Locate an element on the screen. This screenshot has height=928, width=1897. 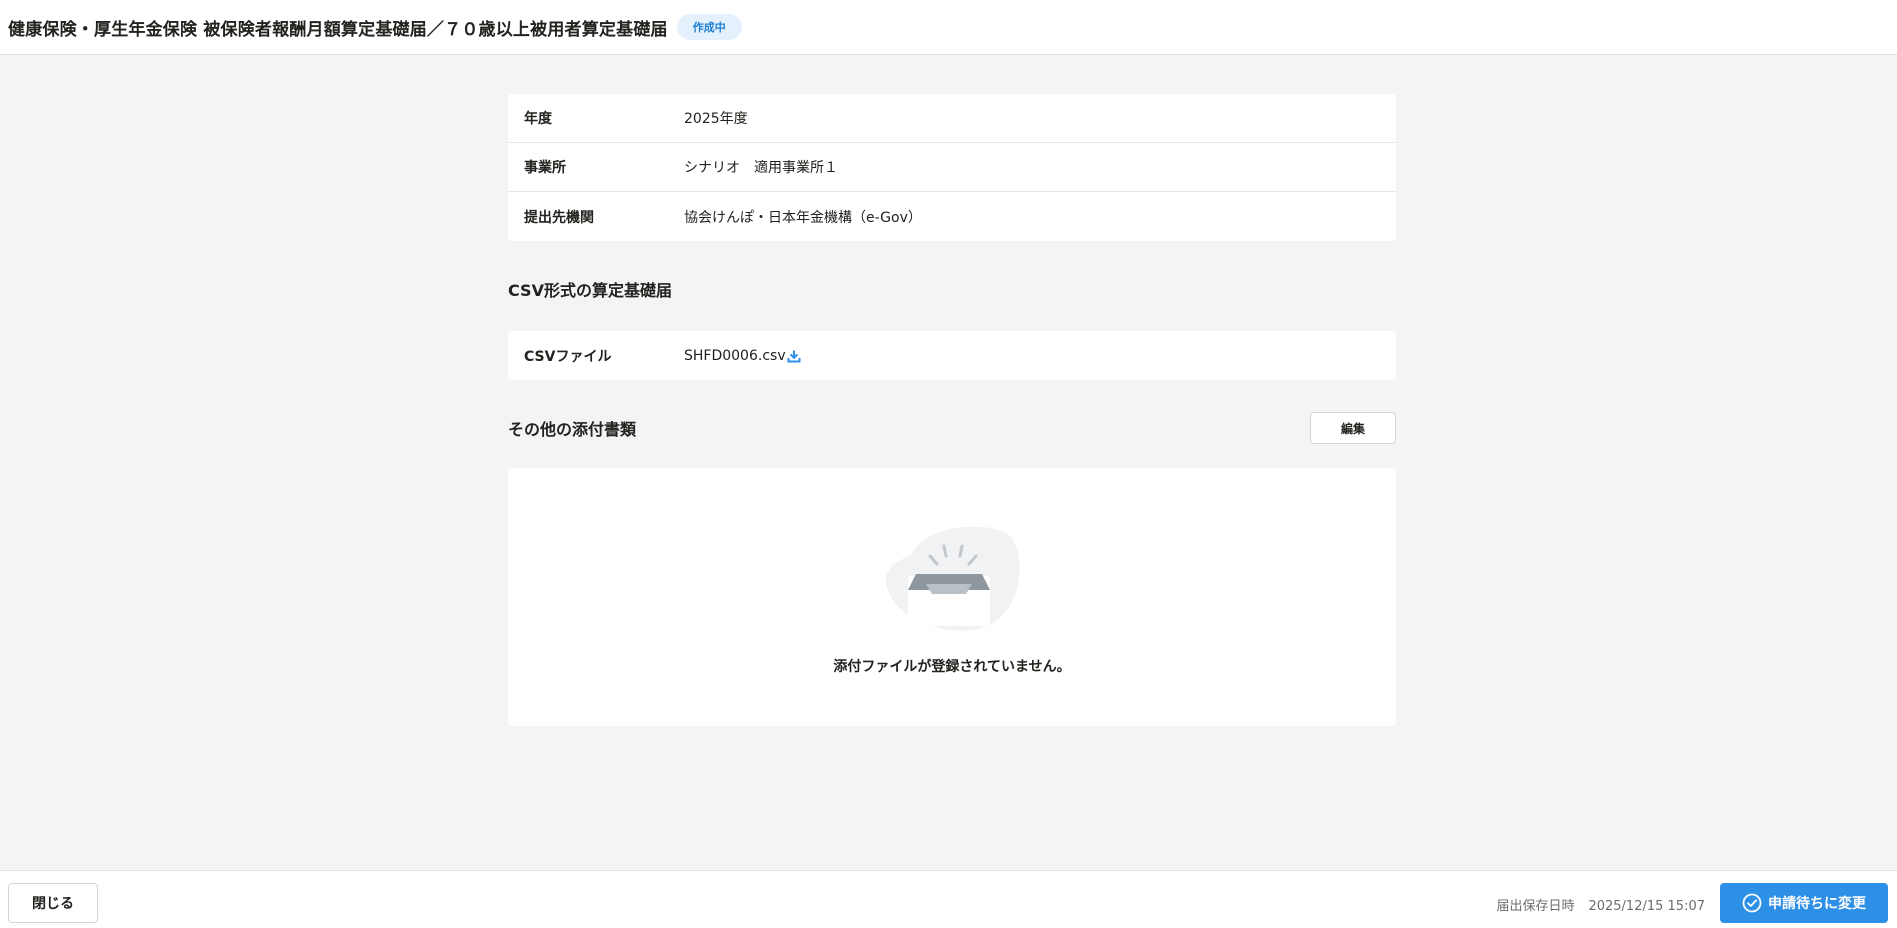
saved-info: 届出保存日時 2025/12/15 15:07 is located at coordinates (1600, 904).